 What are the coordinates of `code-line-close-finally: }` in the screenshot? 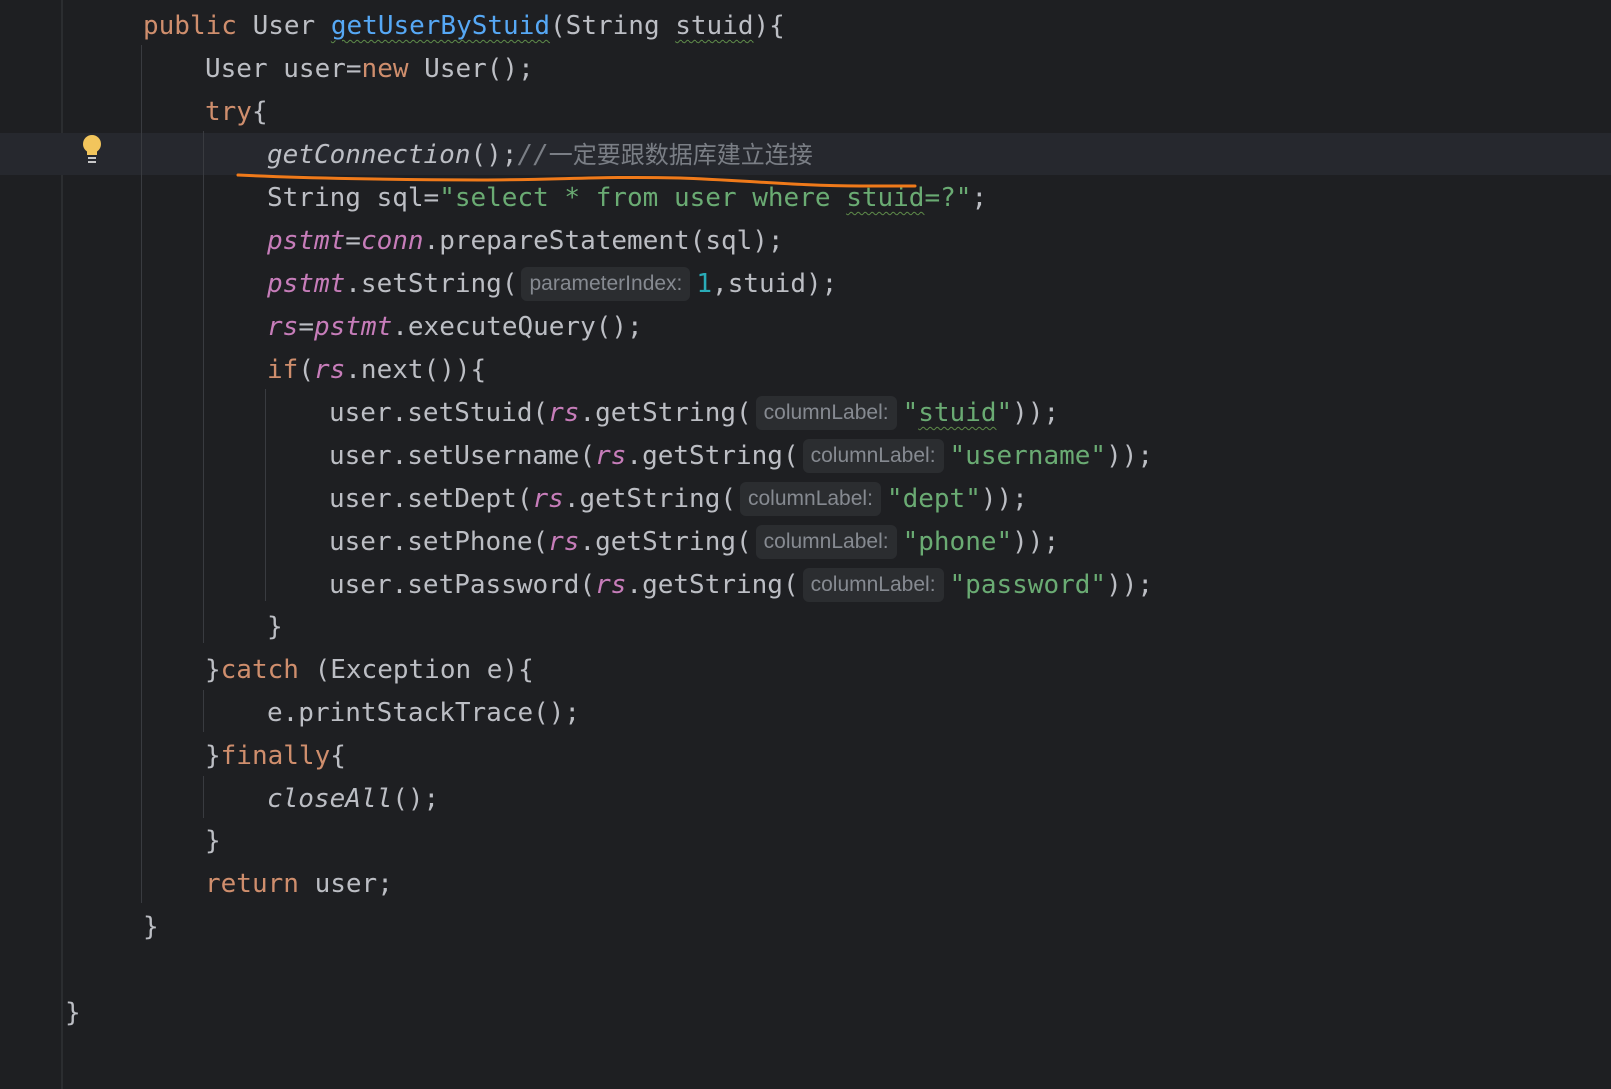 It's located at (213, 841).